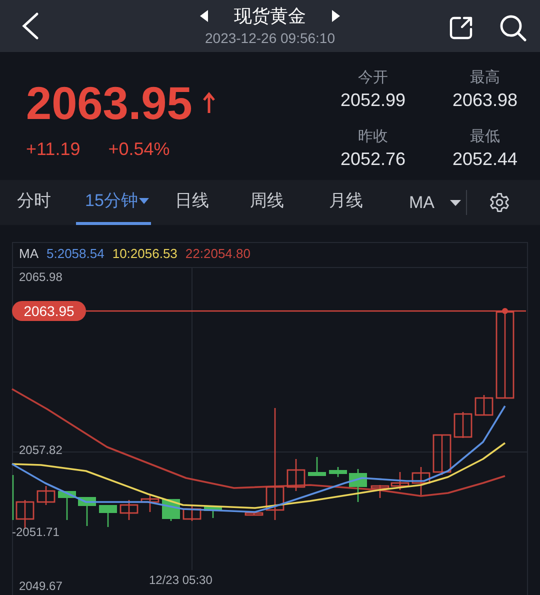 The height and width of the screenshot is (595, 540). I want to click on legend-value: 5:2058.54, so click(75, 254).